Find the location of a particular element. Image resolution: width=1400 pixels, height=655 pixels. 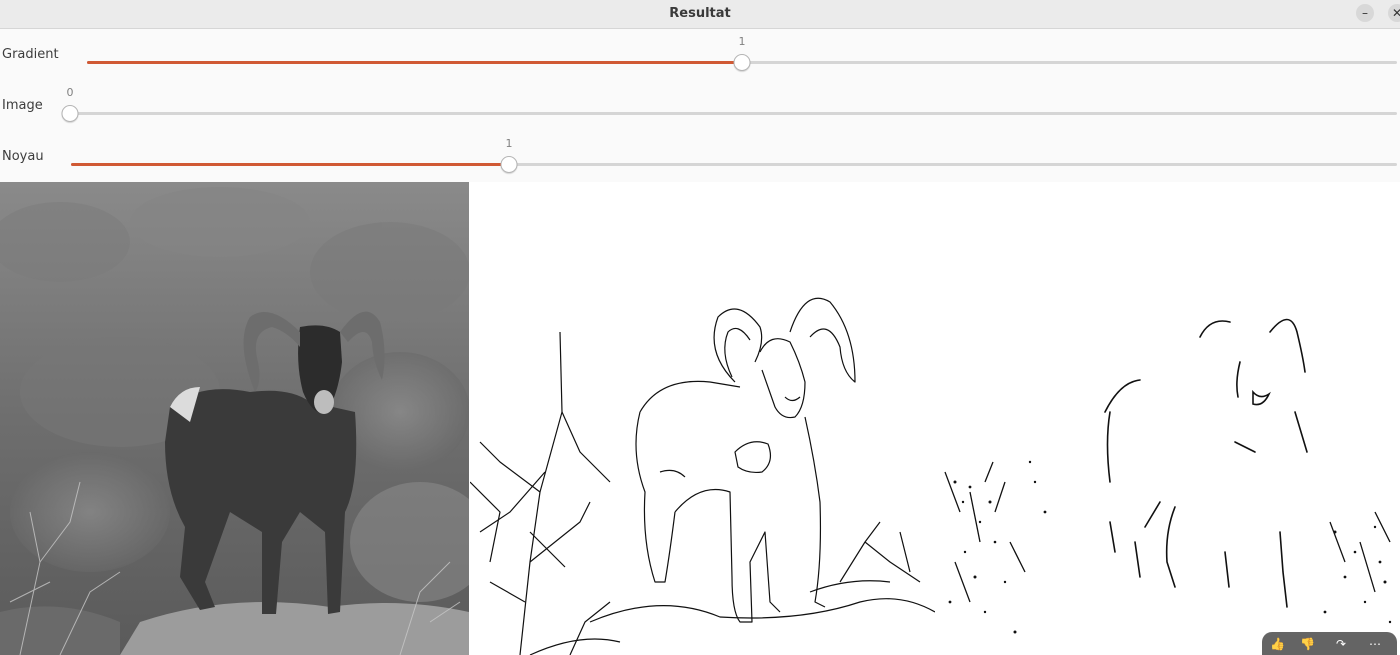

share-icon: ↷ is located at coordinates (1341, 644).